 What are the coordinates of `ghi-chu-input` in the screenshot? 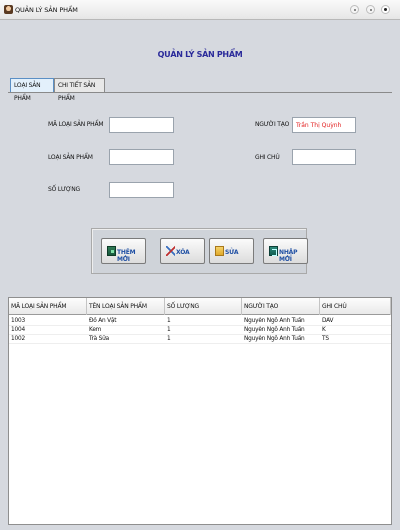 It's located at (324, 157).